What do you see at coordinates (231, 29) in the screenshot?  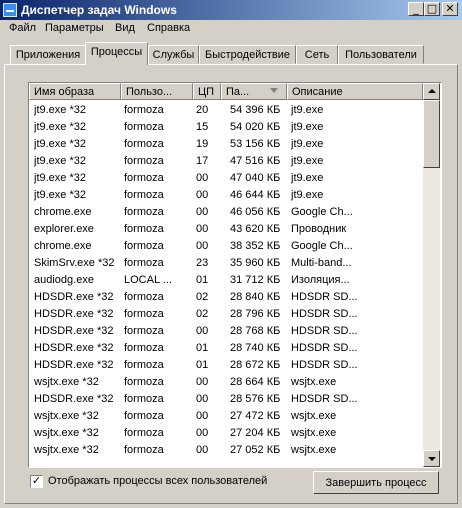 I see `menu-bar: Файл Параметры Вид Справка` at bounding box center [231, 29].